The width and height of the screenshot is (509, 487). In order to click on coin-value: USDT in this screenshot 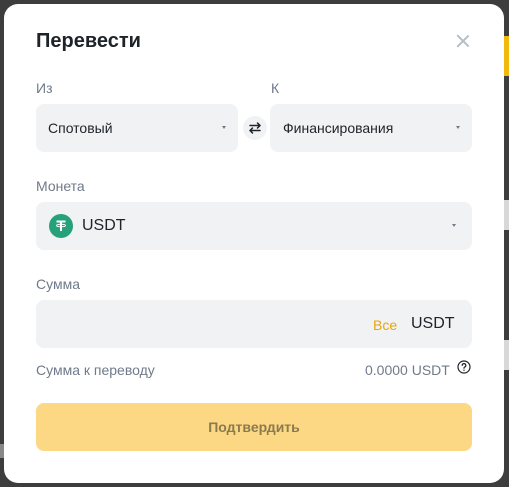, I will do `click(104, 225)`.